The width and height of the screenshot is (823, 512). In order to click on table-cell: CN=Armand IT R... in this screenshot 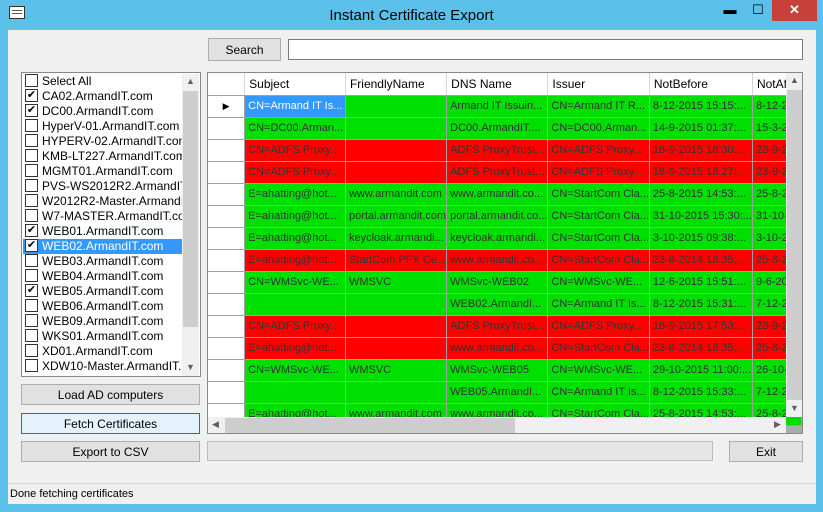, I will do `click(598, 106)`.